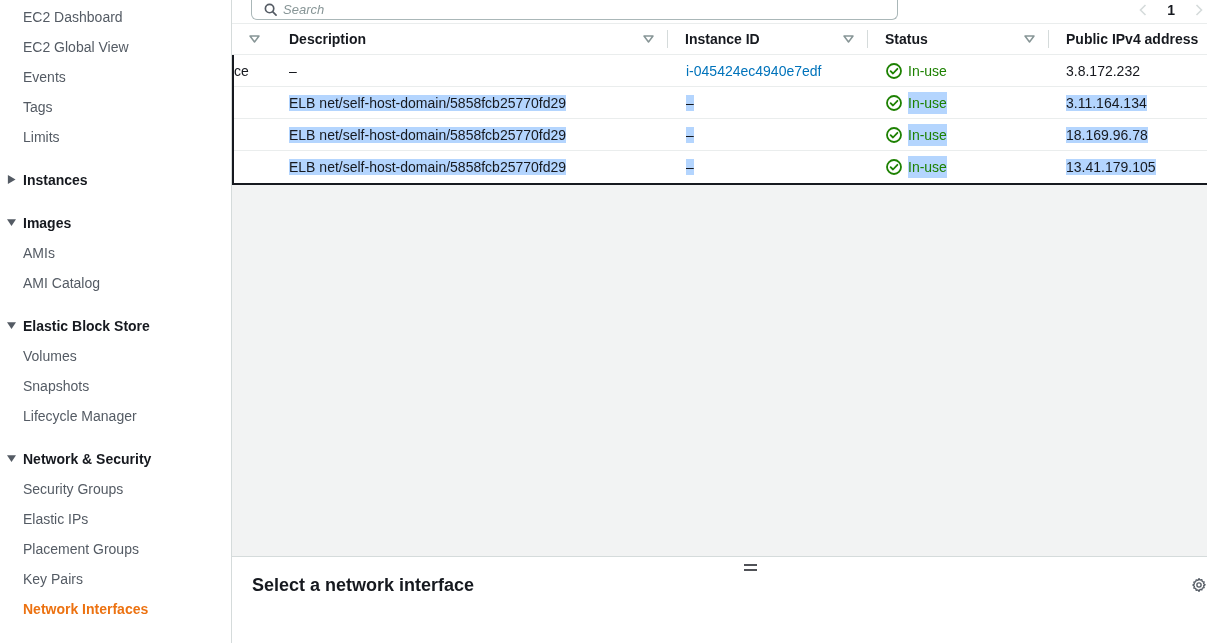  Describe the element at coordinates (44, 77) in the screenshot. I see `sidebar-item: Events` at that location.